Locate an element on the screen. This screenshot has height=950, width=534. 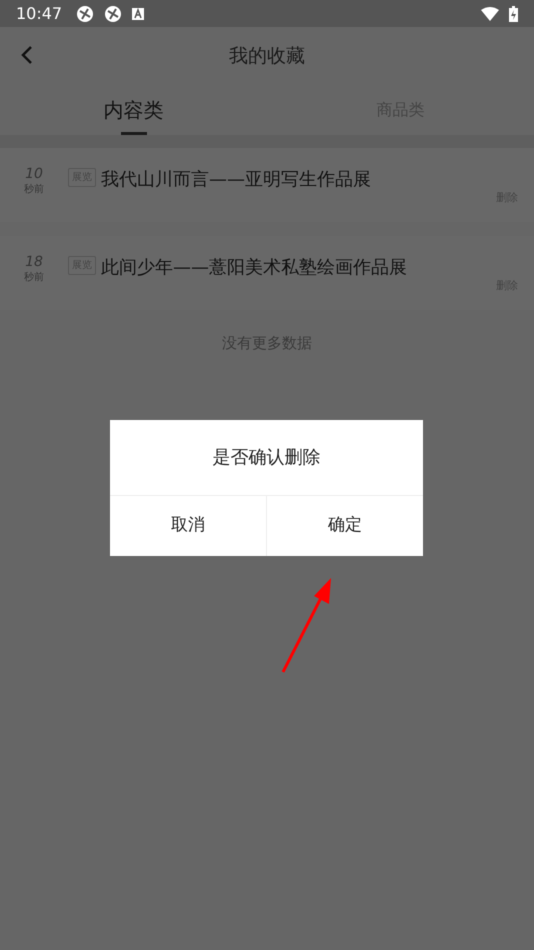
page-title: 我的收藏 is located at coordinates (267, 56).